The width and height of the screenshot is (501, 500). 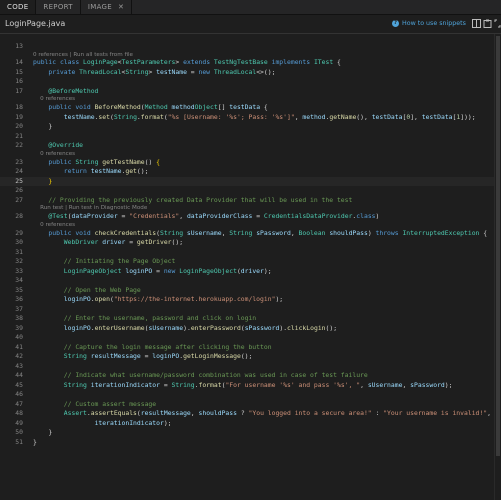 What do you see at coordinates (19, 199) in the screenshot?
I see `line-number: 27` at bounding box center [19, 199].